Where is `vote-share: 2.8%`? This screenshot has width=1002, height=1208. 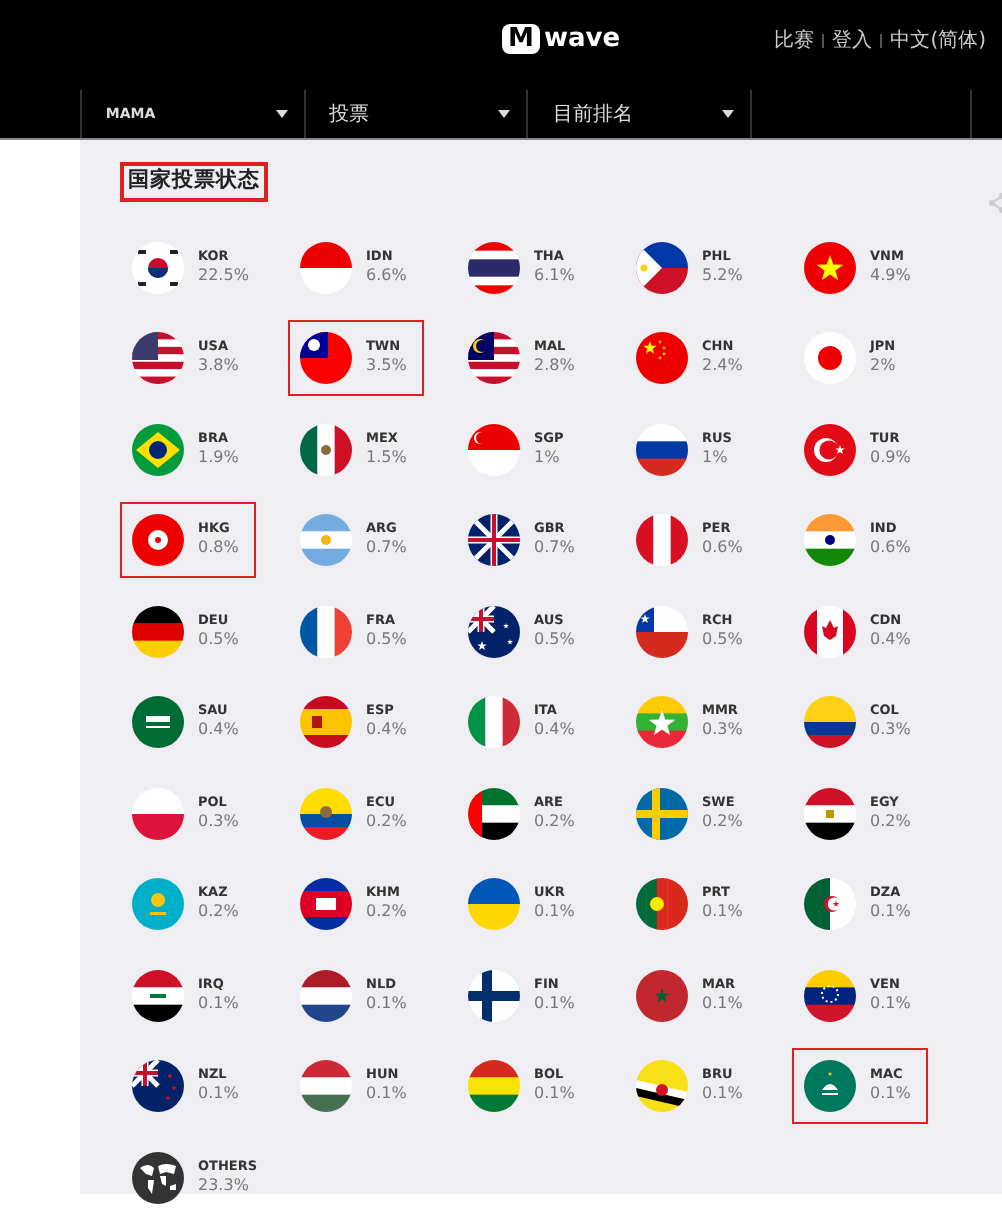 vote-share: 2.8% is located at coordinates (554, 366).